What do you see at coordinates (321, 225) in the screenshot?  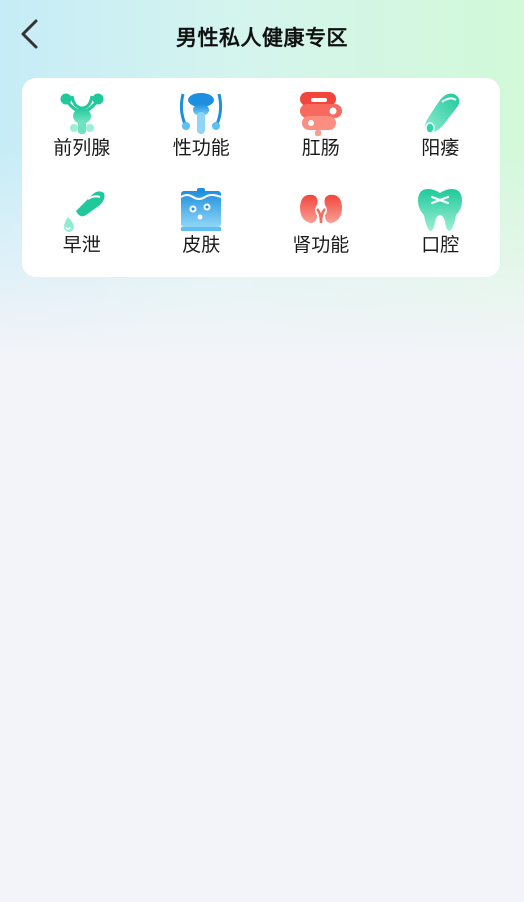 I see `category-item-kidney-function: 肾功能` at bounding box center [321, 225].